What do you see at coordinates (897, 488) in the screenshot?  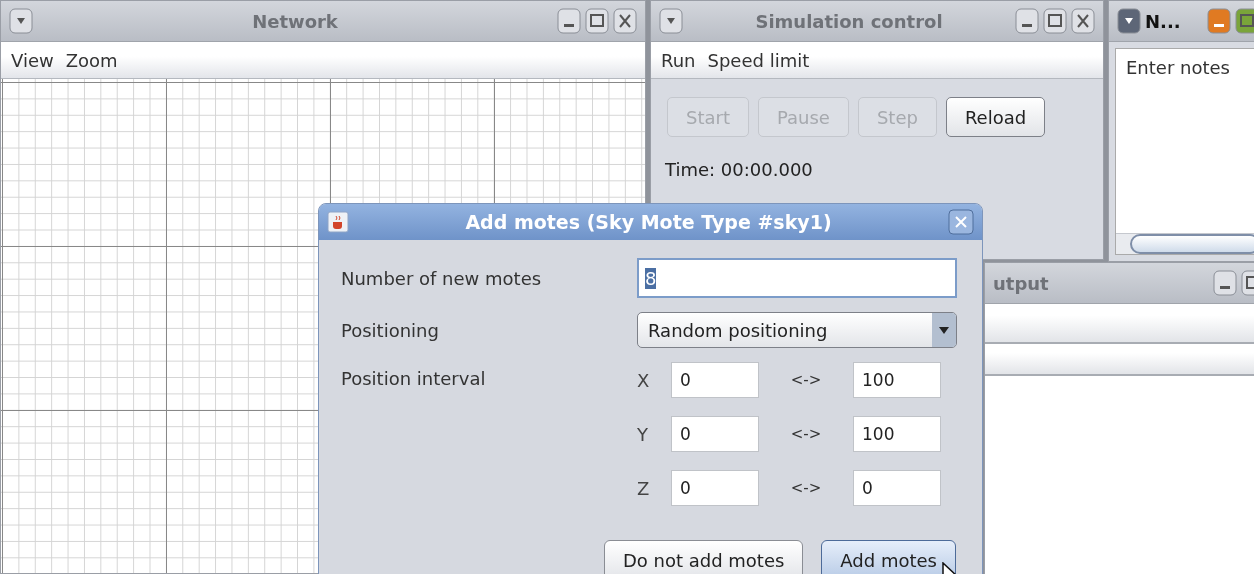 I see `max-field: 0` at bounding box center [897, 488].